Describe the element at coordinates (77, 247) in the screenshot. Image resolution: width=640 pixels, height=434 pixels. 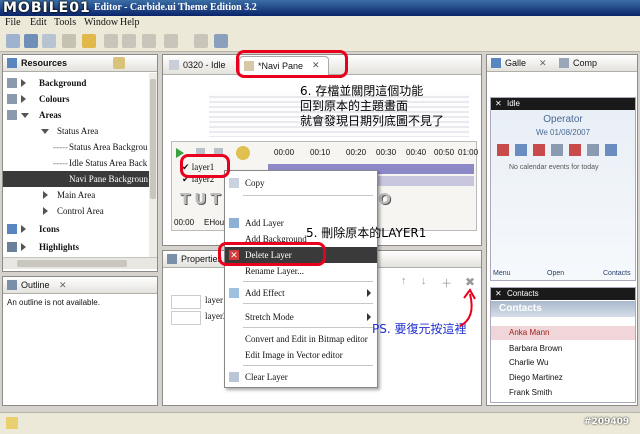
I see `tree-item-highlights: Highlights` at that location.